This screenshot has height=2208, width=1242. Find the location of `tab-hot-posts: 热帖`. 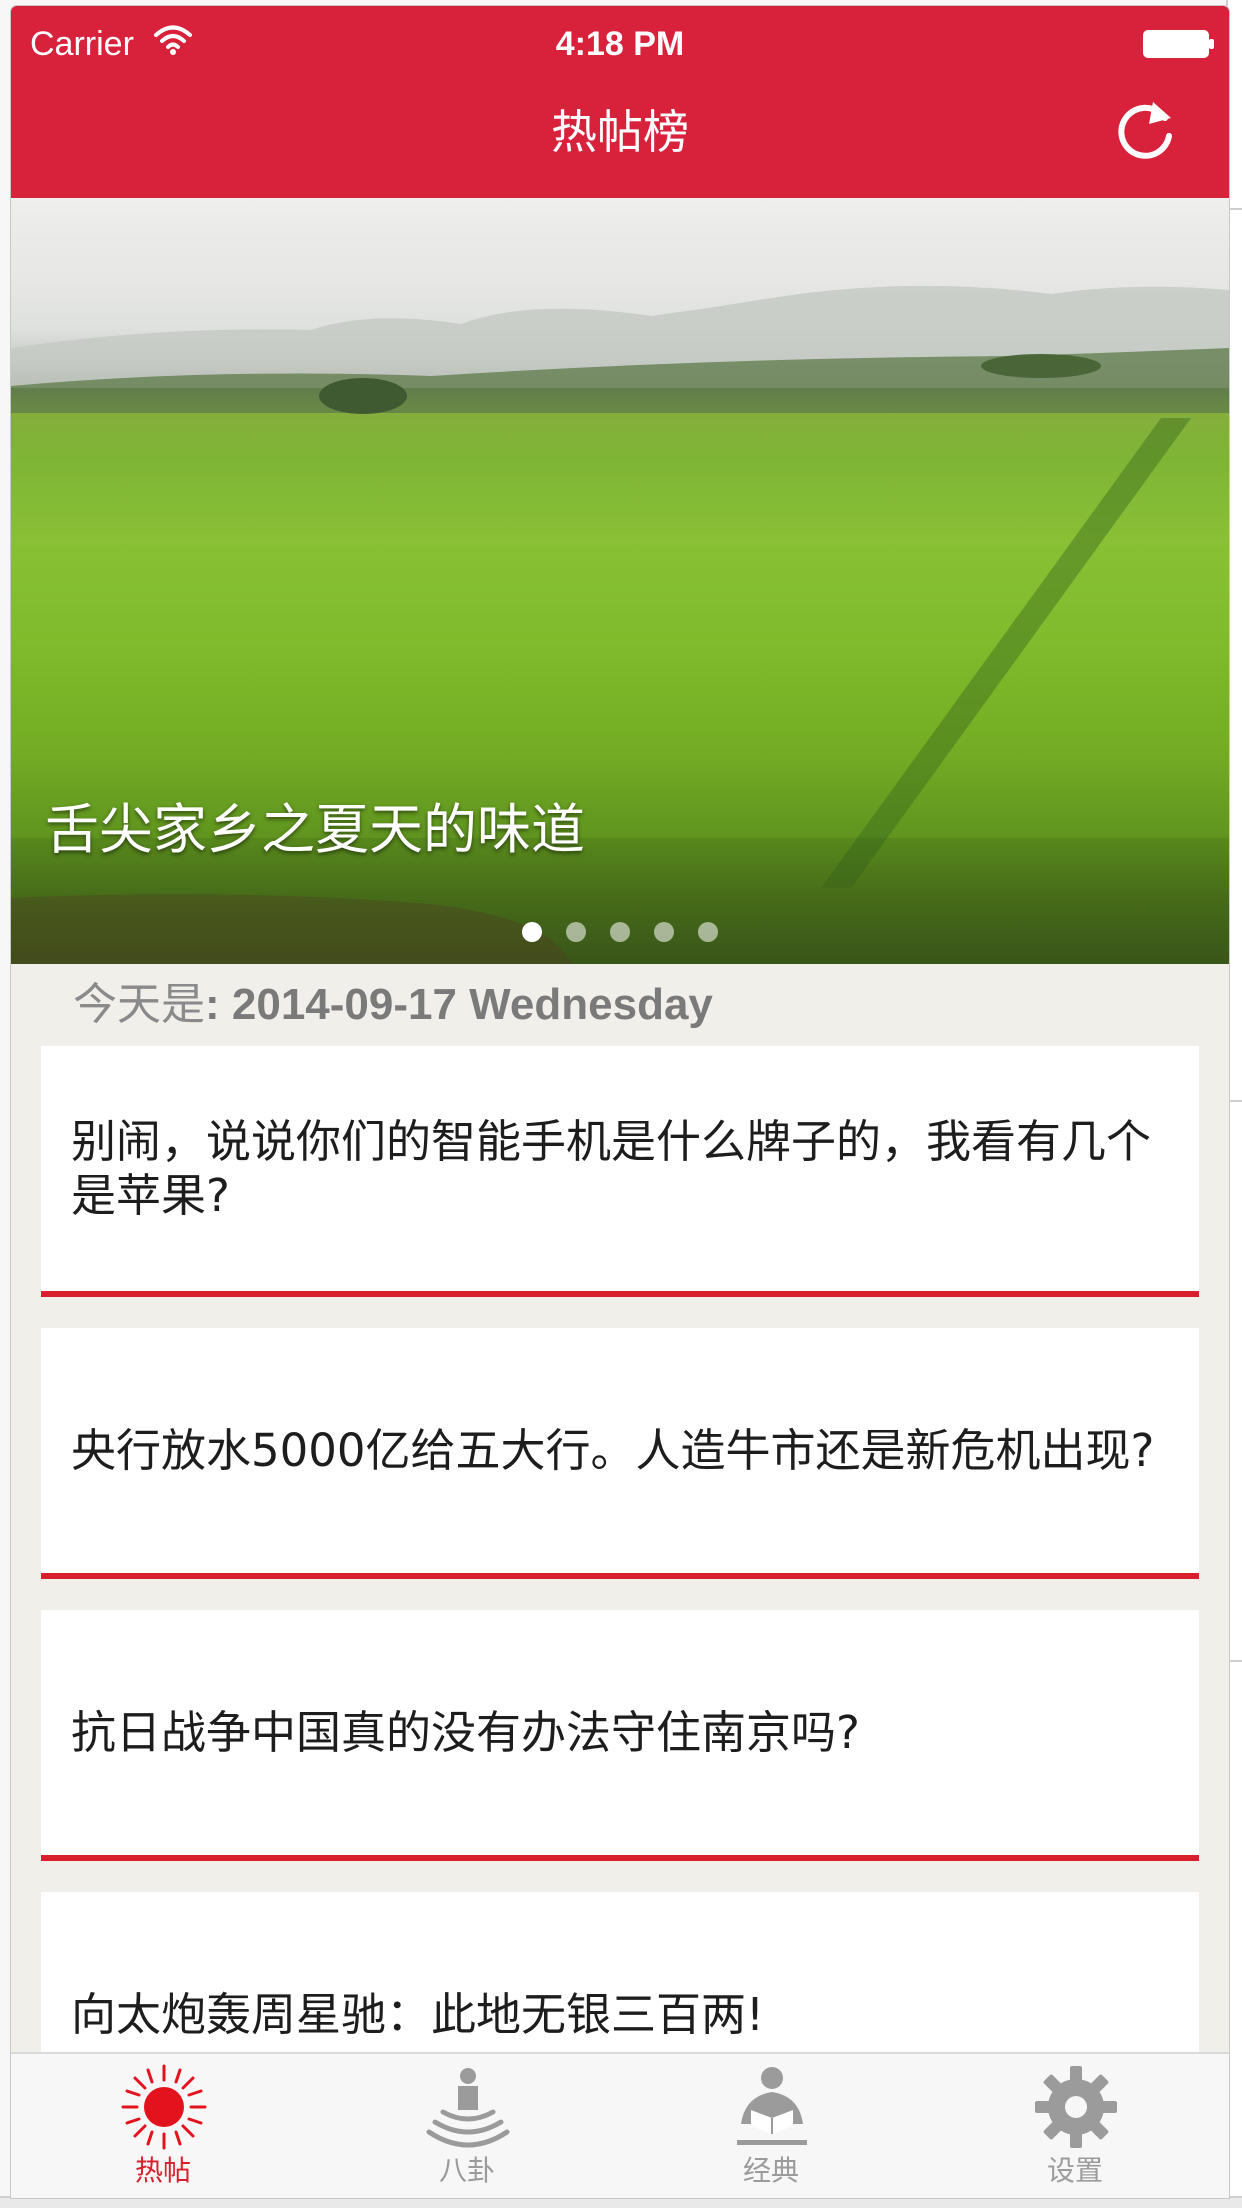

tab-hot-posts: 热帖 is located at coordinates (163, 2126).